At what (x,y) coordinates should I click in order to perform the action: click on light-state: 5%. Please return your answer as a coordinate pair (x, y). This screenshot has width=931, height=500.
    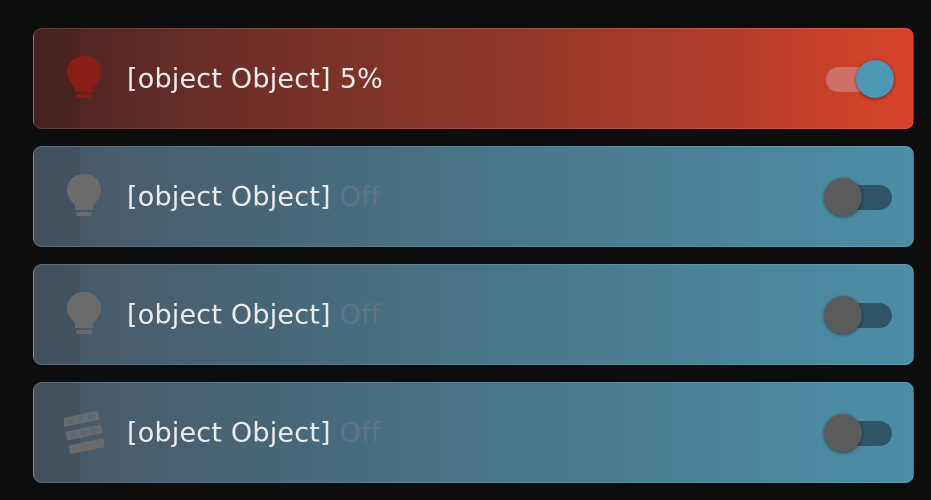
    Looking at the image, I should click on (361, 78).